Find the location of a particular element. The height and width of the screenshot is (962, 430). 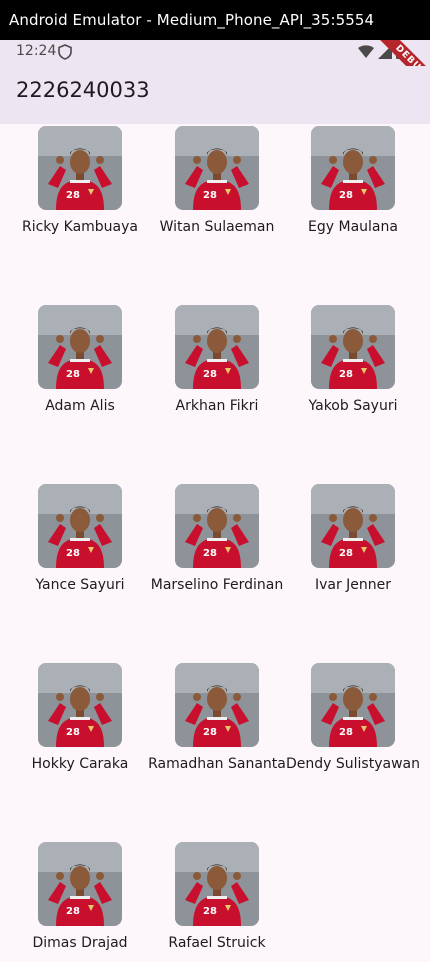

player-tile: Yance Sayuri is located at coordinates (80, 540).